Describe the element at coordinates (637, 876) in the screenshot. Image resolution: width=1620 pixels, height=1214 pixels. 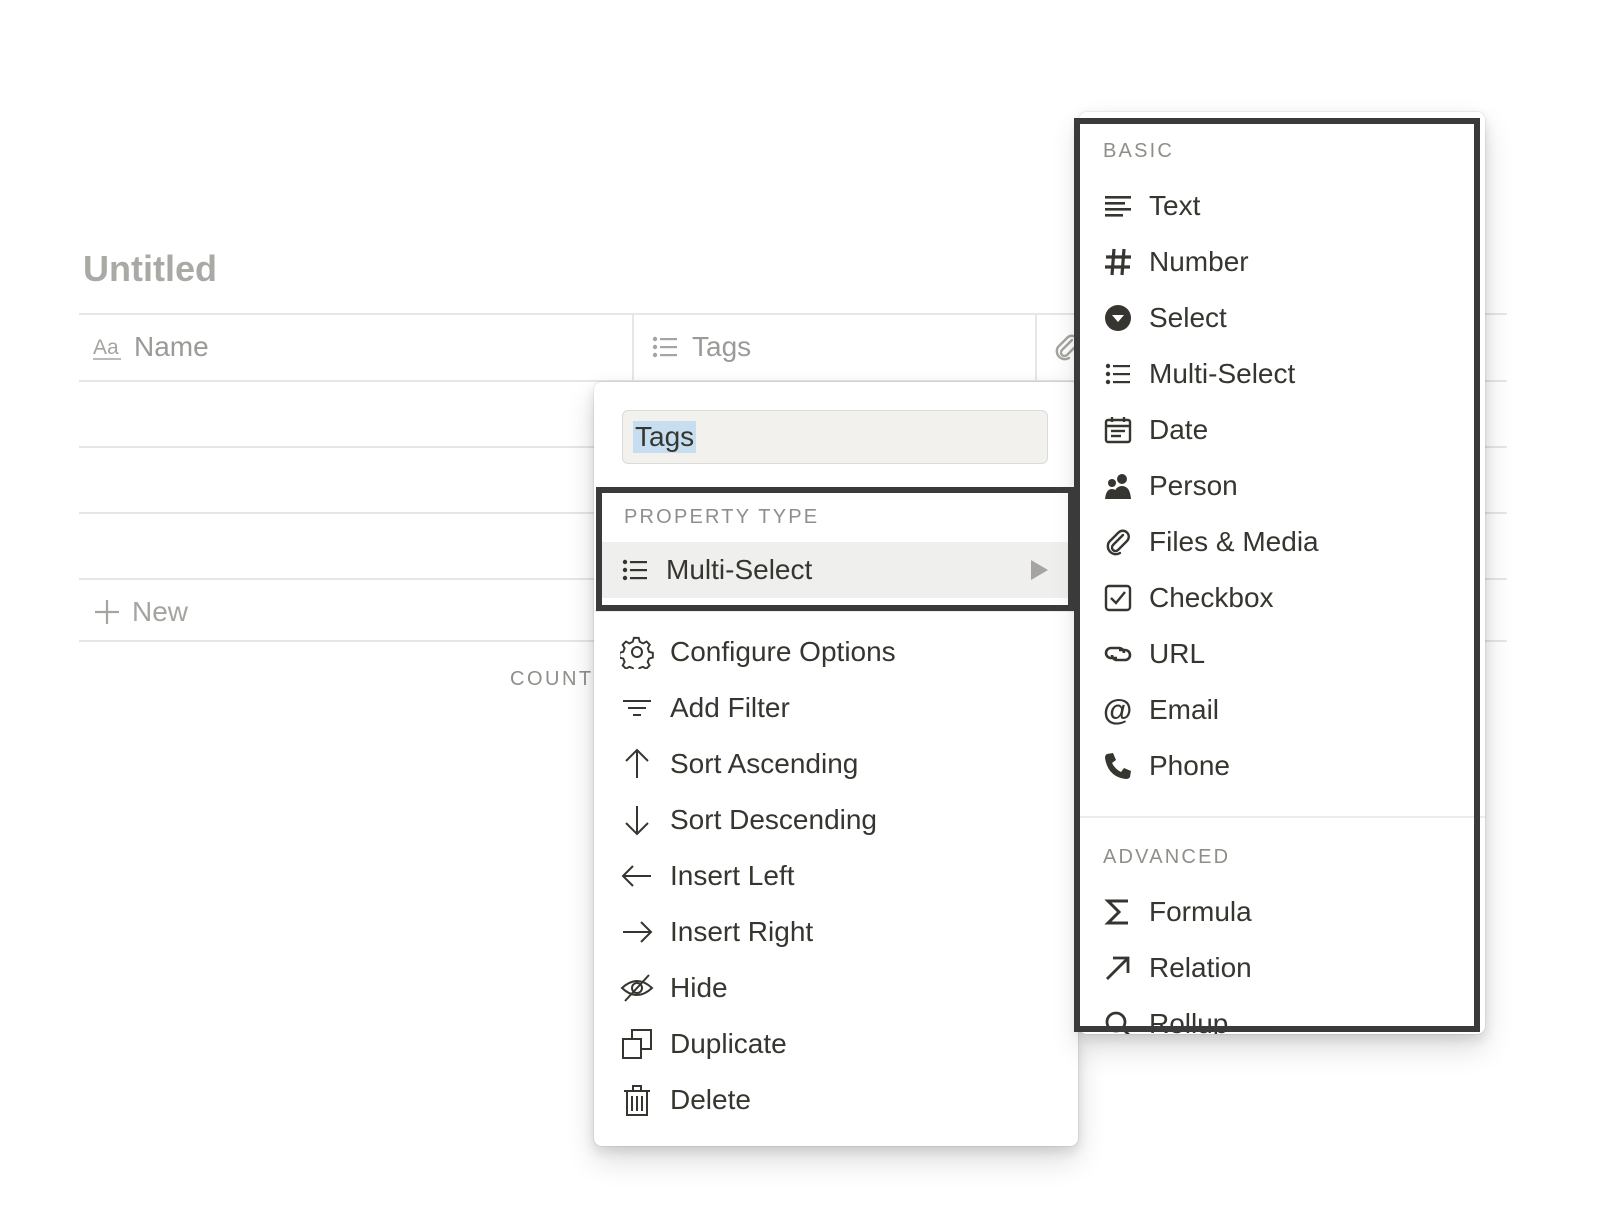
I see `arrow-left-icon` at that location.